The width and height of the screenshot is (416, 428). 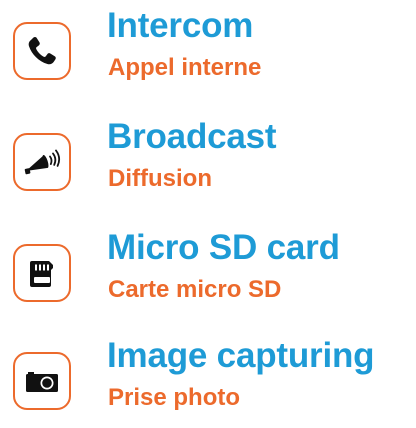 What do you see at coordinates (42, 162) in the screenshot?
I see `megaphone-icon` at bounding box center [42, 162].